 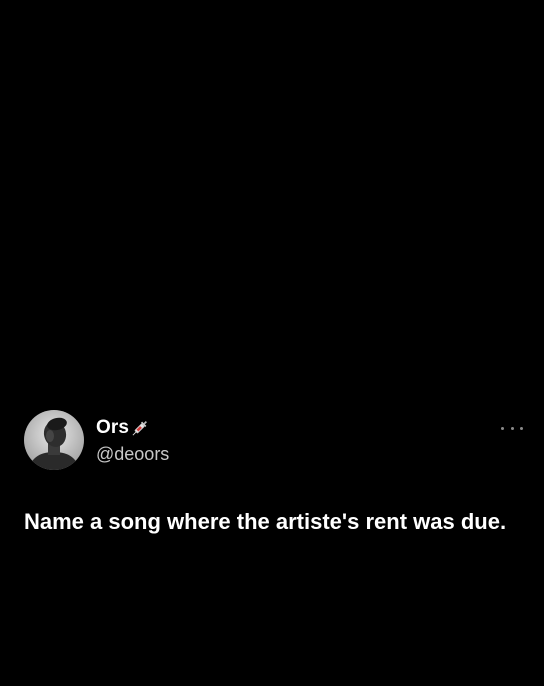 I want to click on author-name-row: Ors, so click(x=132, y=428).